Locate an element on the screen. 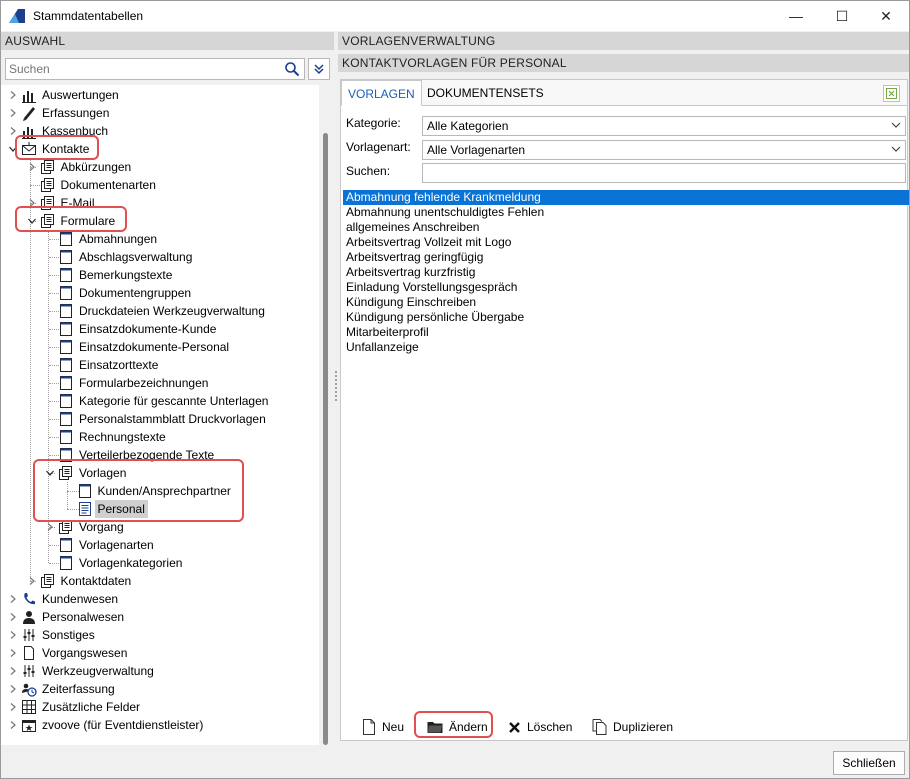 The image size is (910, 779). tree-item-rechnungstexte: Rechnungstexte is located at coordinates (160, 437).